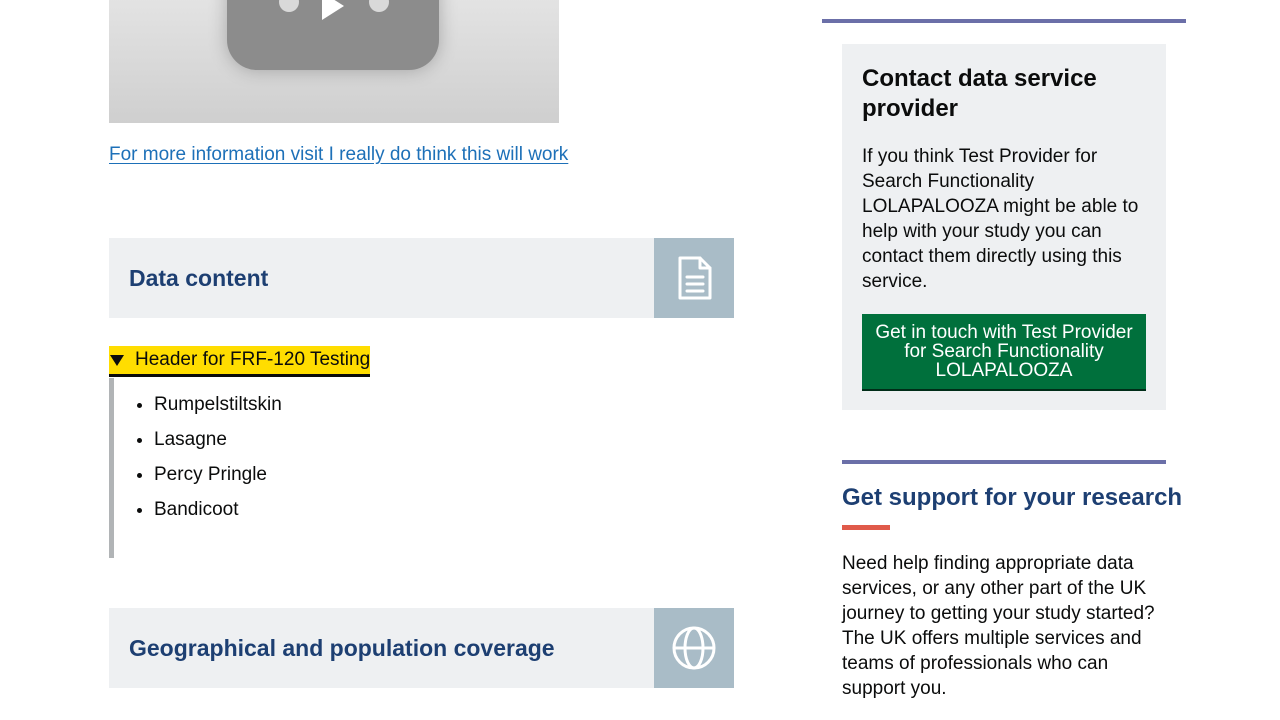 This screenshot has width=1280, height=720. I want to click on details-summary: Header for FRF-120 Testing, so click(240, 361).